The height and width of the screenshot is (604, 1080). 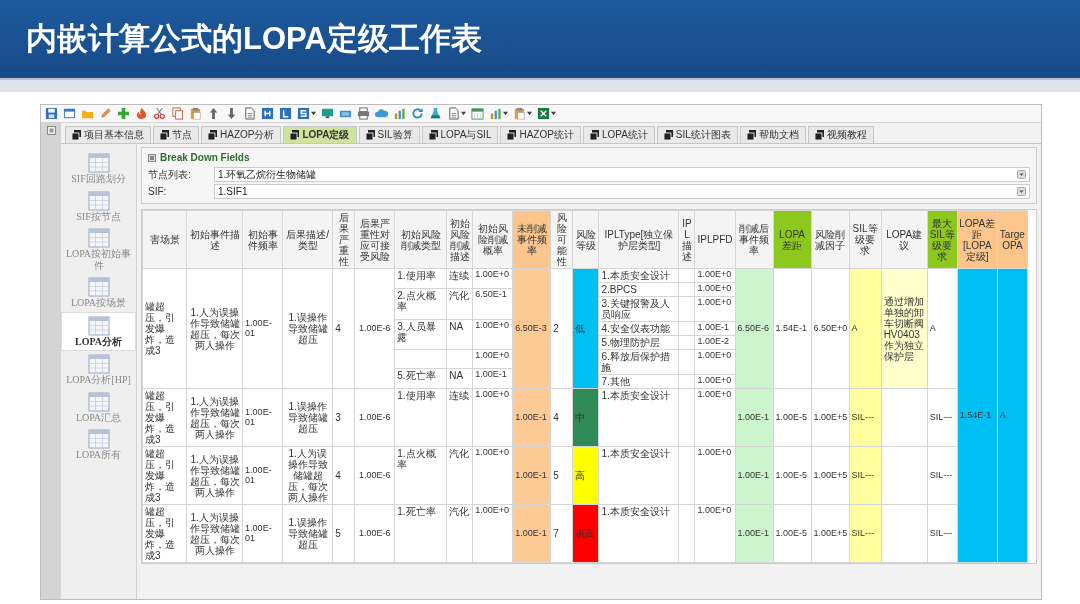 I want to click on table-cell: 2.BPCS, so click(x=639, y=289).